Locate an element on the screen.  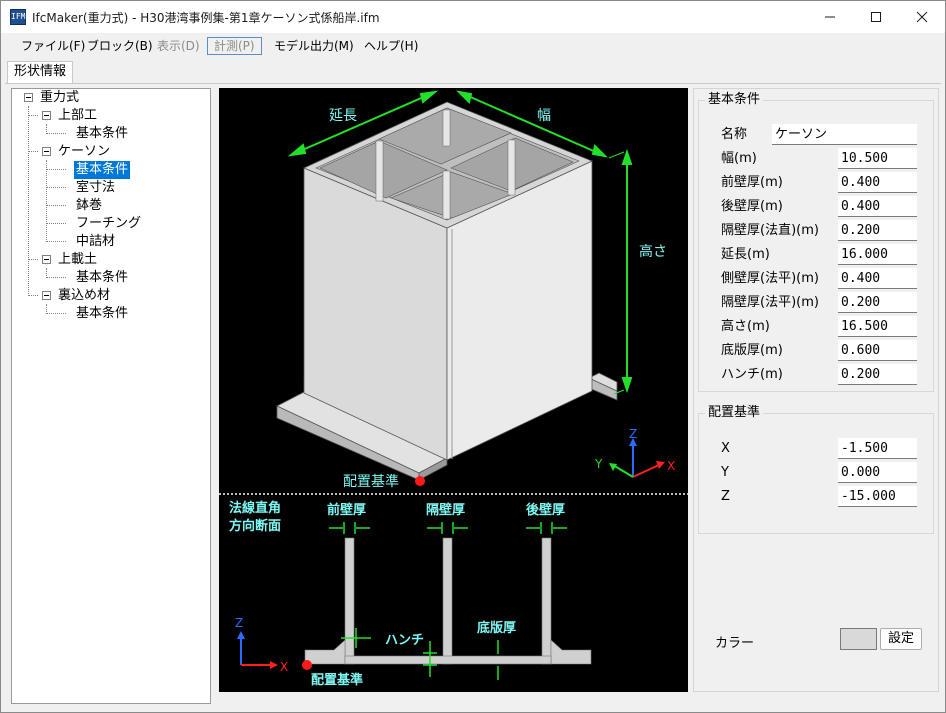
arrow-length-left is located at coordinates (297, 150).